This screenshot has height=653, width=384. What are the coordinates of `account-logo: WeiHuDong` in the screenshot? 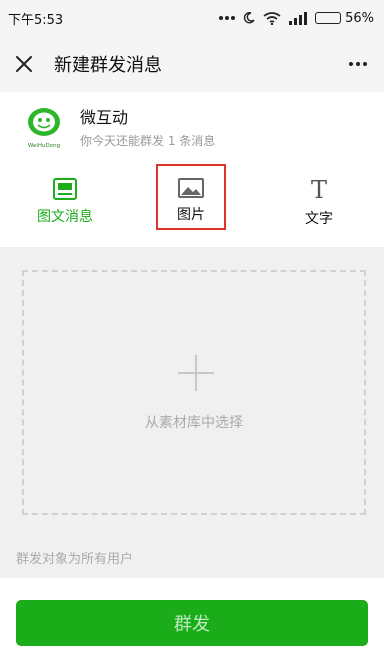 It's located at (44, 127).